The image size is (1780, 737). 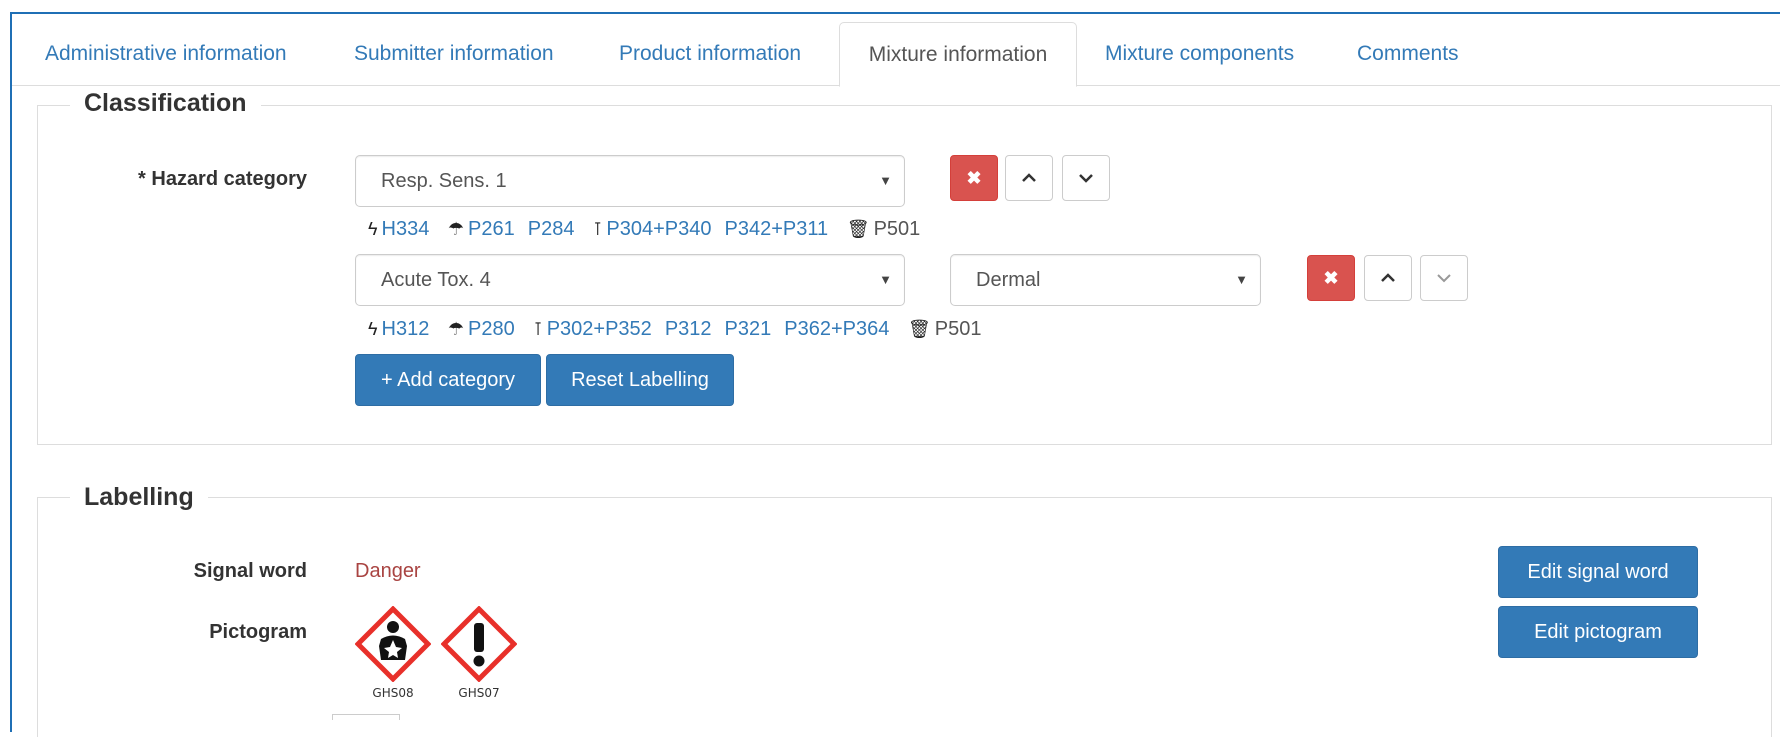 I want to click on health-hazard-icon, so click(x=393, y=644).